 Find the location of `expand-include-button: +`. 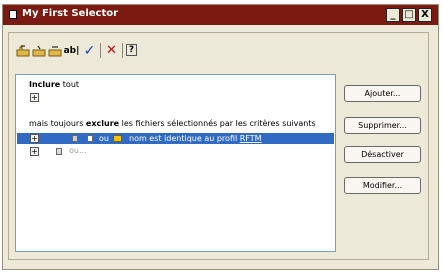

expand-include-button: + is located at coordinates (34, 97).